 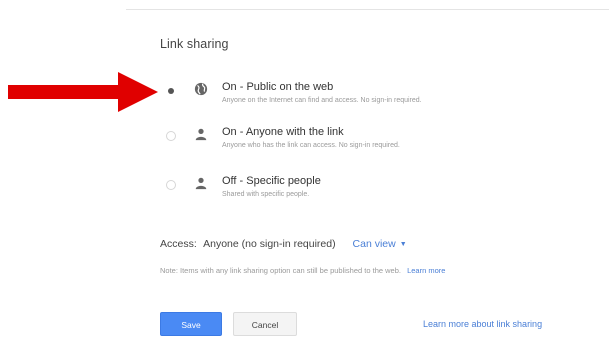 I want to click on radio-anyone-with-link, so click(x=171, y=136).